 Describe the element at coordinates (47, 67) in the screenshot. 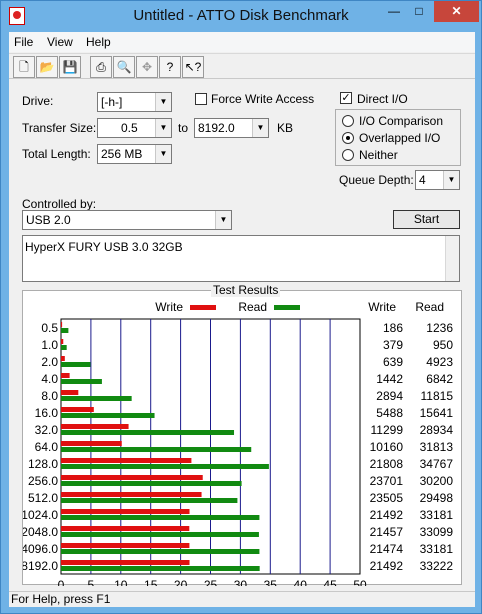

I see `open-icon: 📂` at that location.